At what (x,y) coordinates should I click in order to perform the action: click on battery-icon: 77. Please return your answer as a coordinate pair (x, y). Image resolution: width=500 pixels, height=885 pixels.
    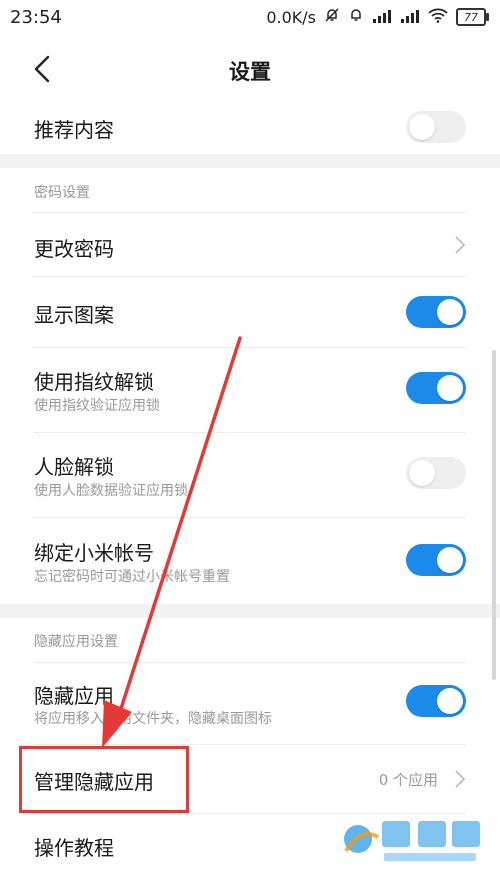
    Looking at the image, I should click on (472, 17).